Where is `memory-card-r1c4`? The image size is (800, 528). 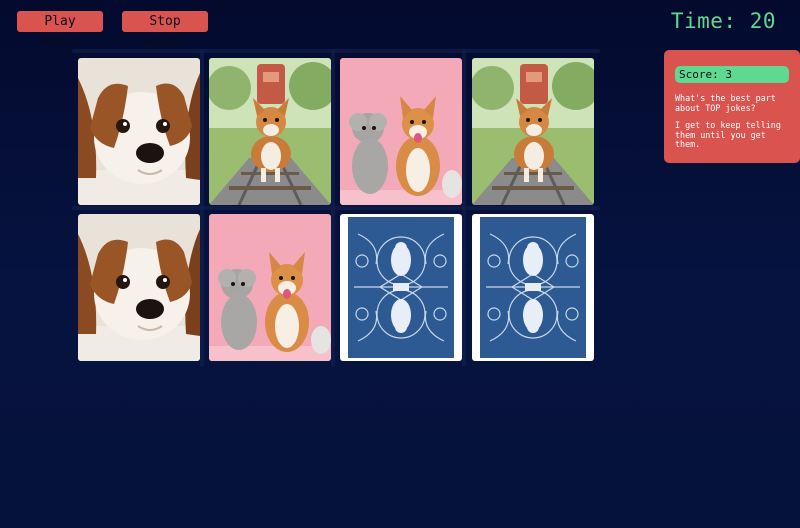 memory-card-r1c4 is located at coordinates (533, 131).